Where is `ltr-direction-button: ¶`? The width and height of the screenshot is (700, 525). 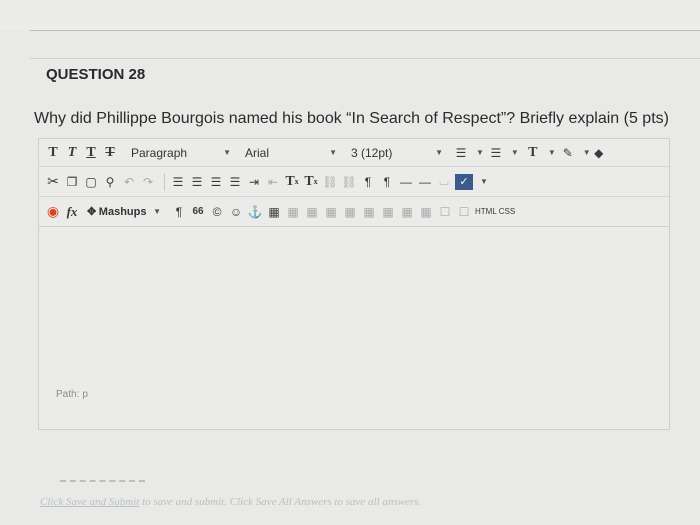 ltr-direction-button: ¶ is located at coordinates (368, 182).